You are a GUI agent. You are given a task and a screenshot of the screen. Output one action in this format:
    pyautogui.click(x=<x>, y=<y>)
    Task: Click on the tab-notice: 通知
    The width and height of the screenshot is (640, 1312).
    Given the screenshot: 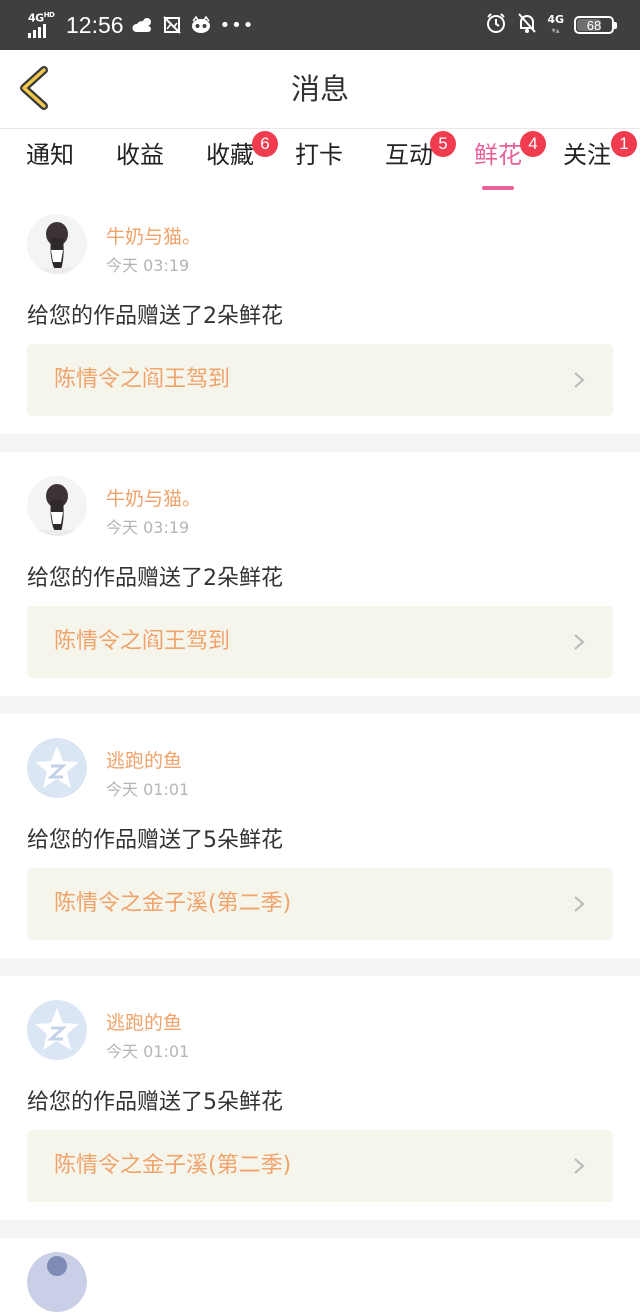 What is the action you would take?
    pyautogui.click(x=50, y=159)
    